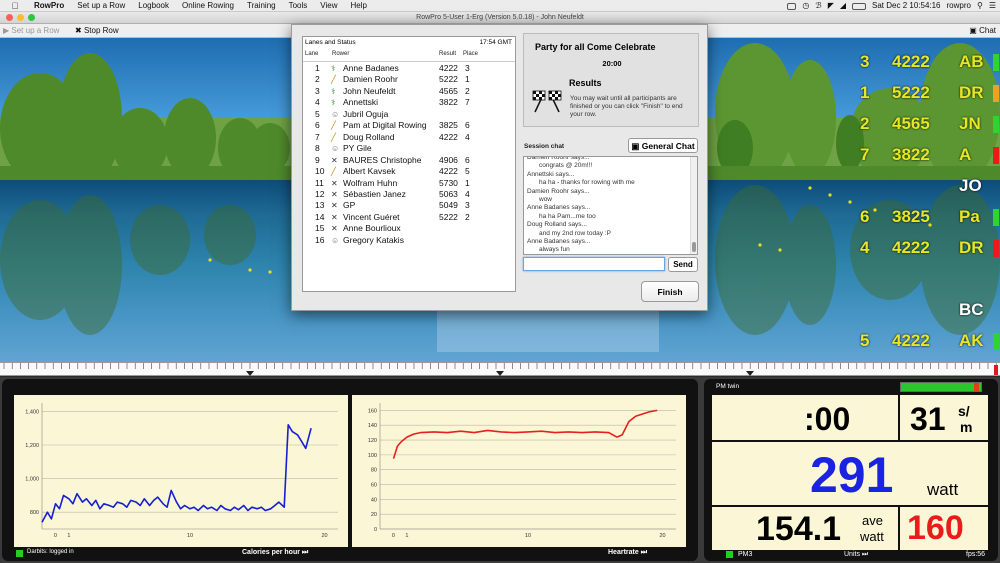  I want to click on rower-result: 4906, so click(448, 159).